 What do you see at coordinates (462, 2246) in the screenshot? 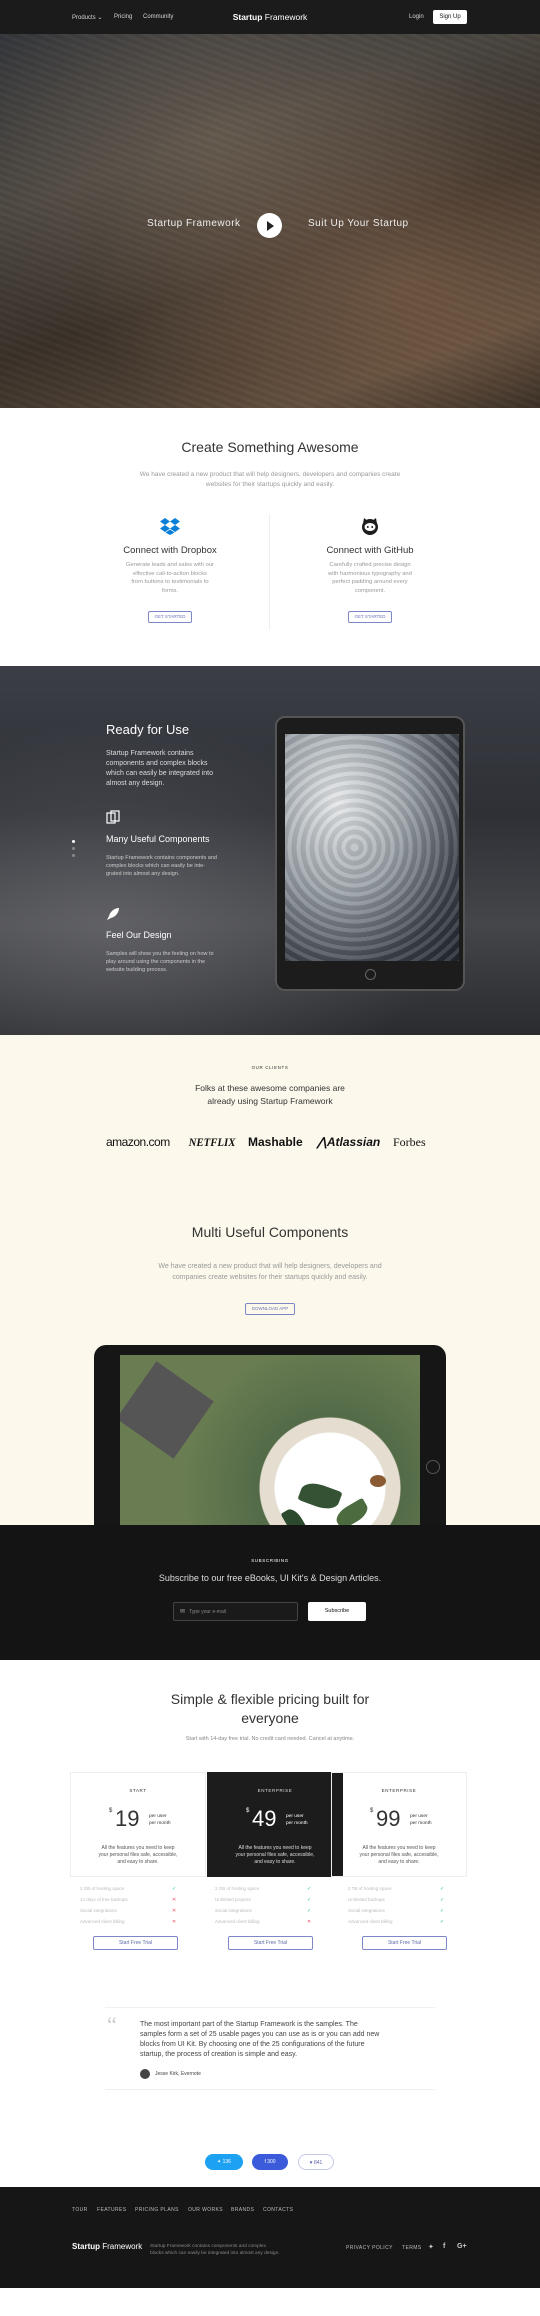
I see `google-plus-icon: G+` at bounding box center [462, 2246].